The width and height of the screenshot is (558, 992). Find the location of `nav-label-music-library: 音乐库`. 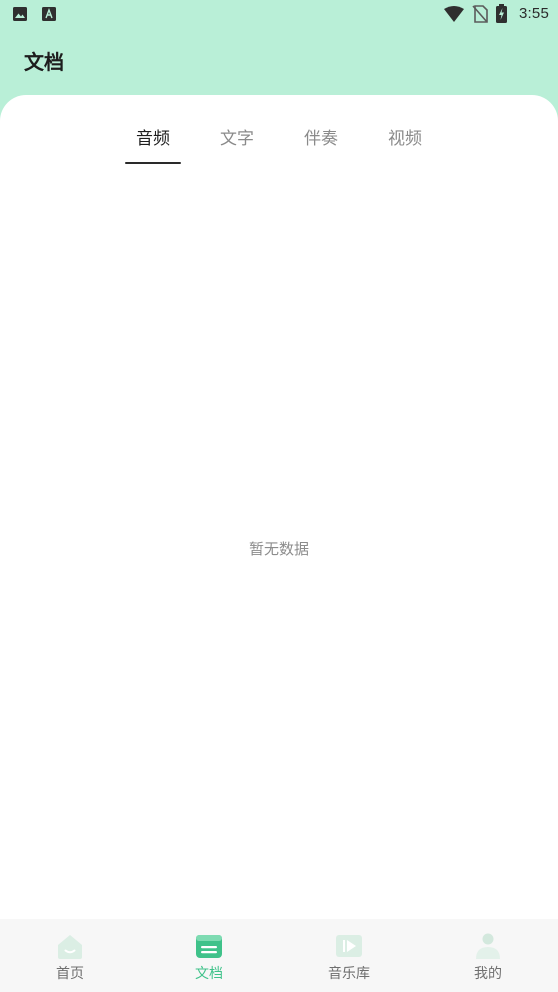

nav-label-music-library: 音乐库 is located at coordinates (349, 974).